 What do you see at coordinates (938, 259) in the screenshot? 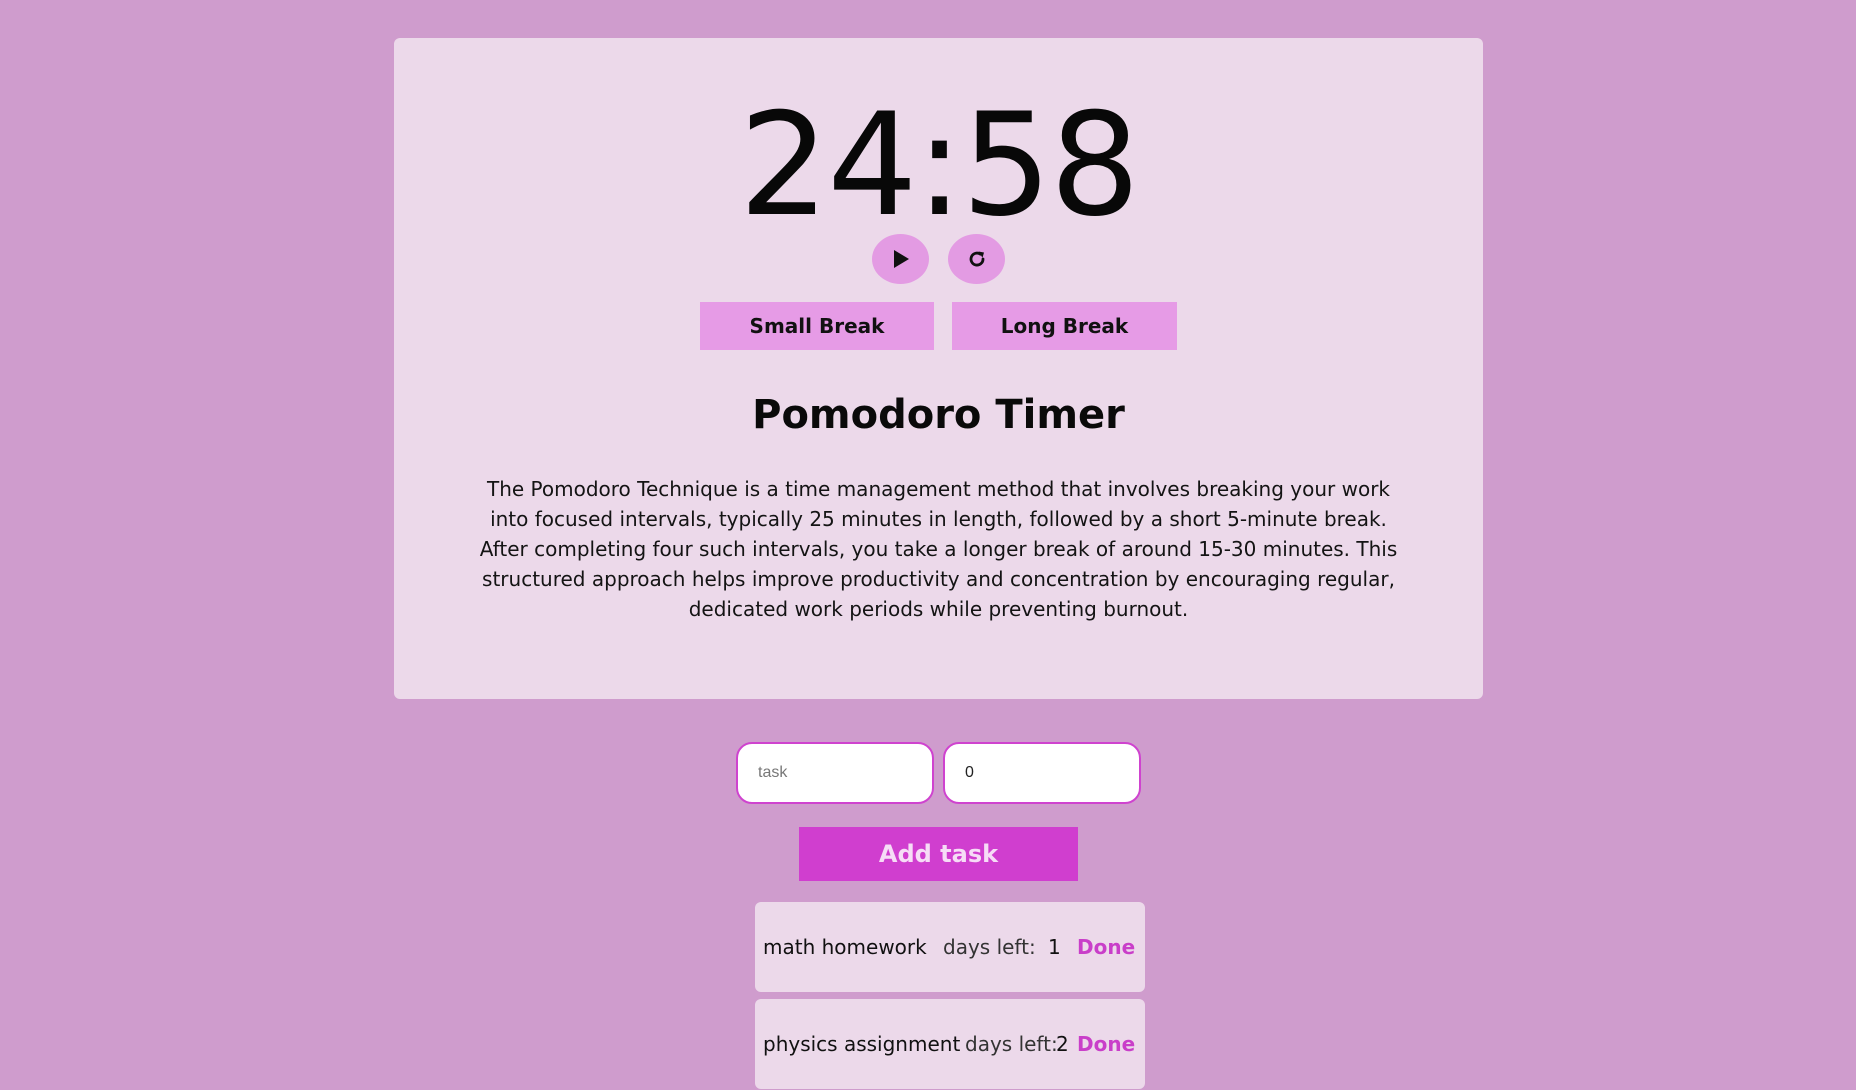
I see `timer-controls` at bounding box center [938, 259].